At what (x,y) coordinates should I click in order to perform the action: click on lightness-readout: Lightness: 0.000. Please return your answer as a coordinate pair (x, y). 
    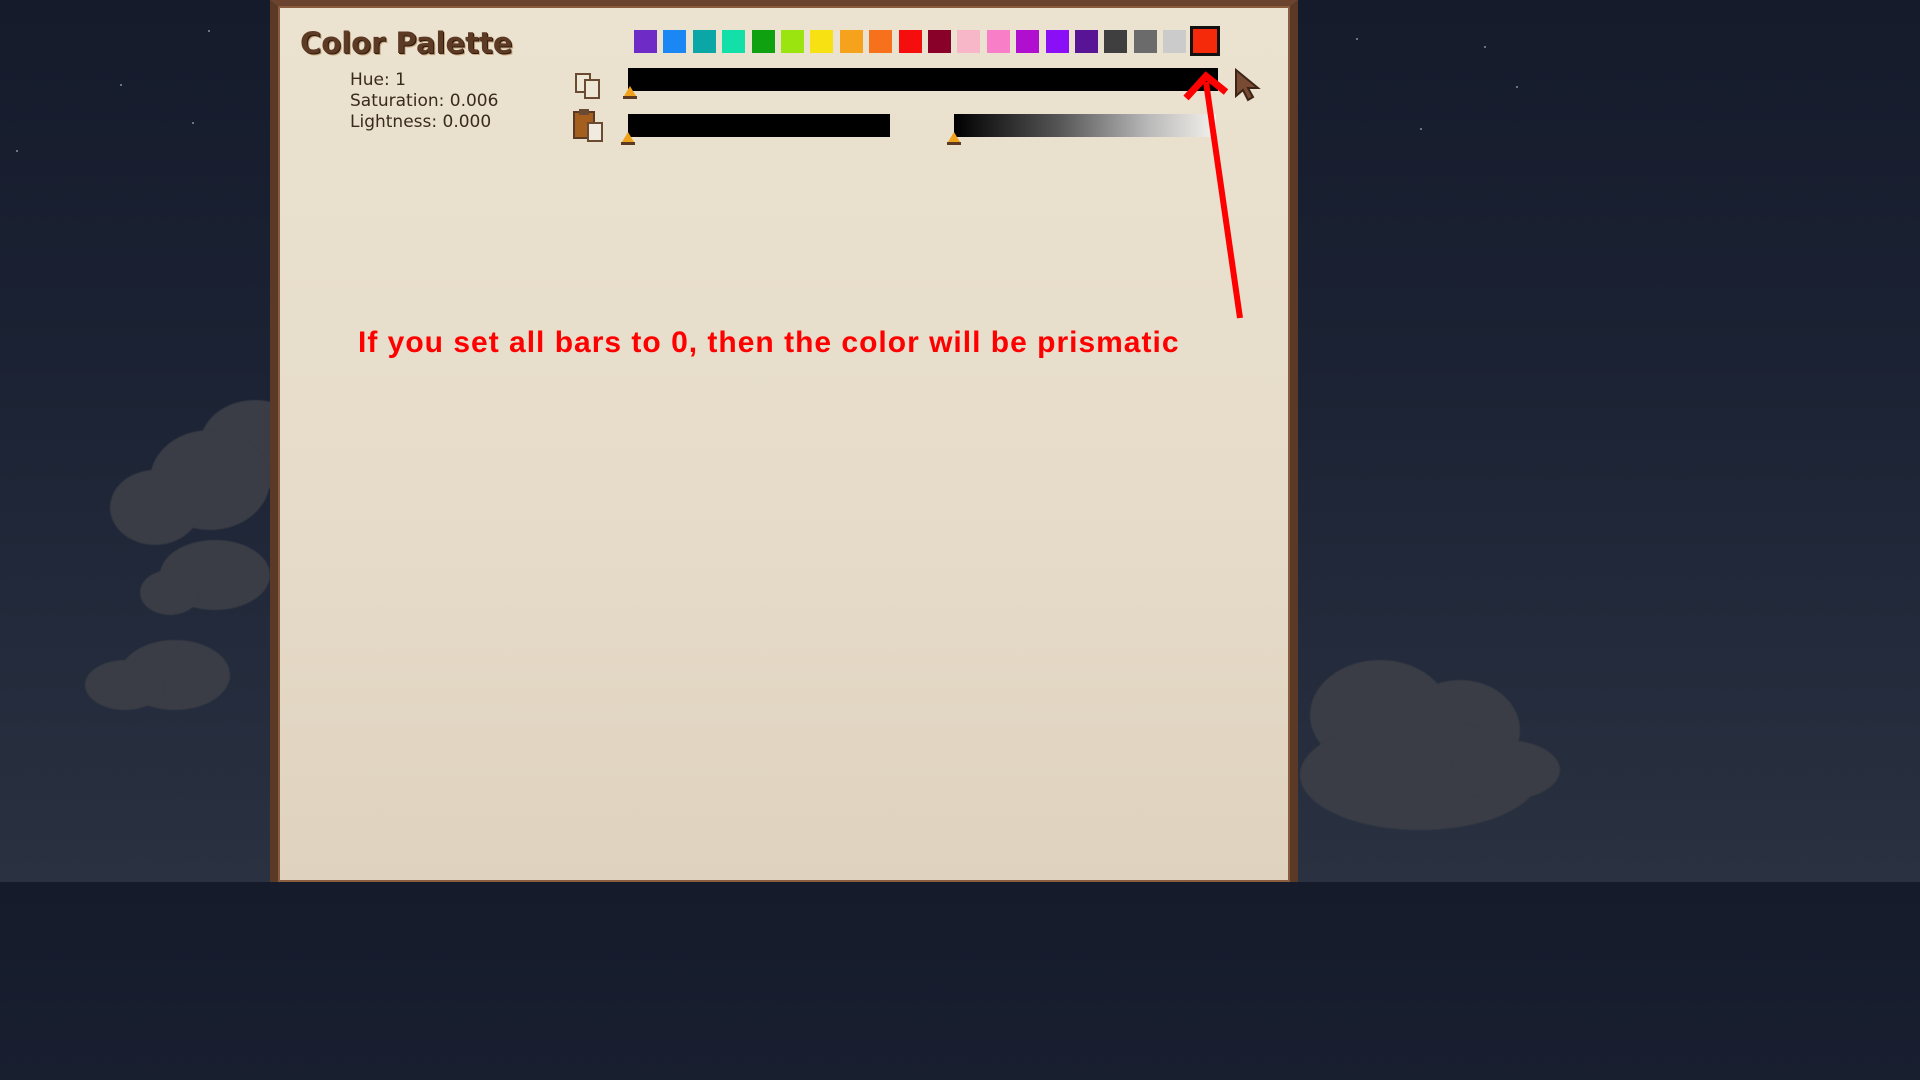
    Looking at the image, I should click on (421, 122).